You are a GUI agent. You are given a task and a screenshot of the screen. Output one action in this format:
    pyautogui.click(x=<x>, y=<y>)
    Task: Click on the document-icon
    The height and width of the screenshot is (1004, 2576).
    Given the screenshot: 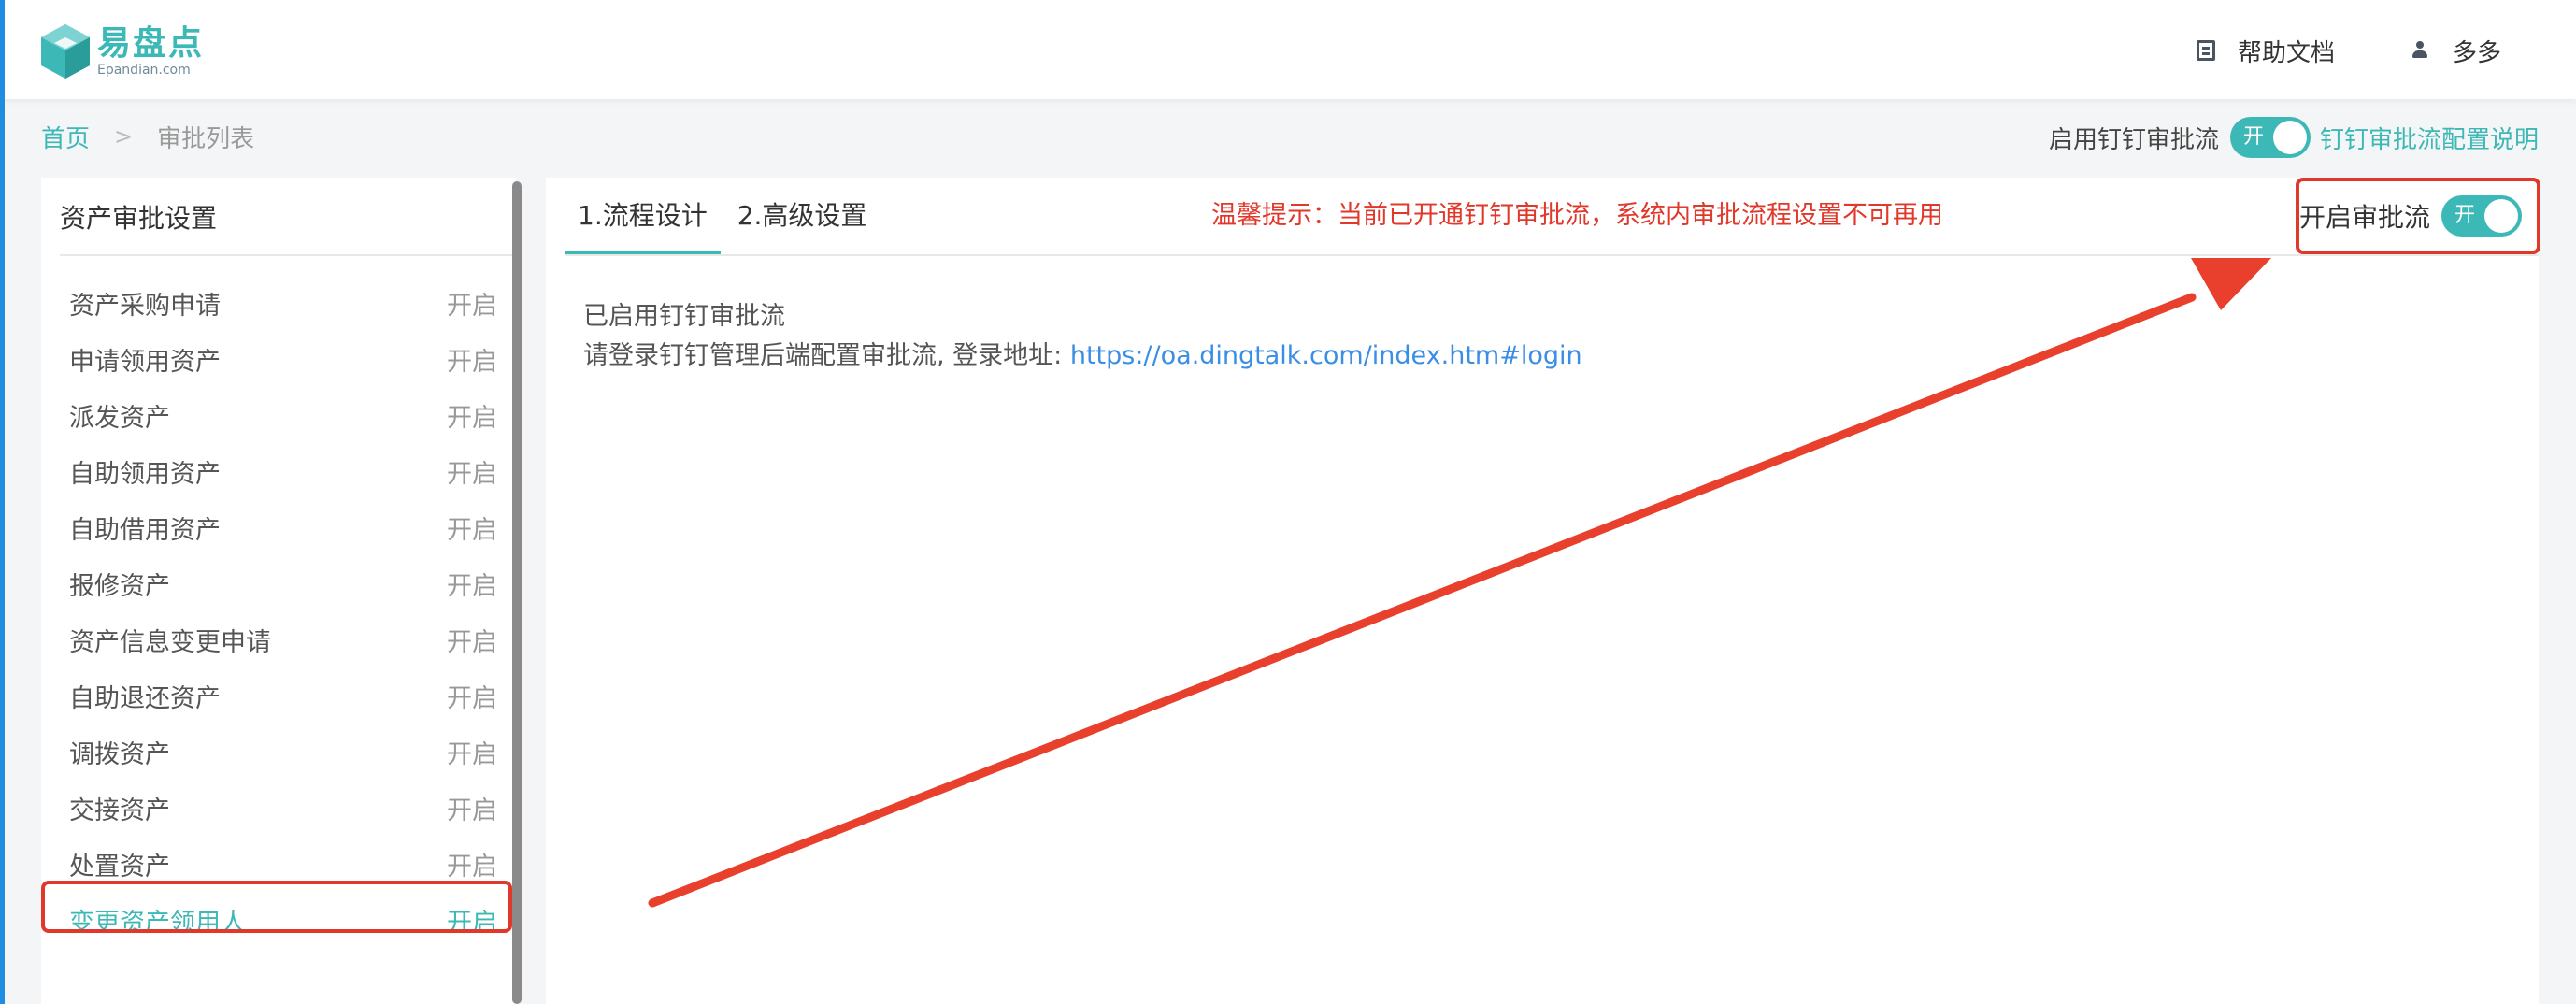 What is the action you would take?
    pyautogui.click(x=2206, y=50)
    